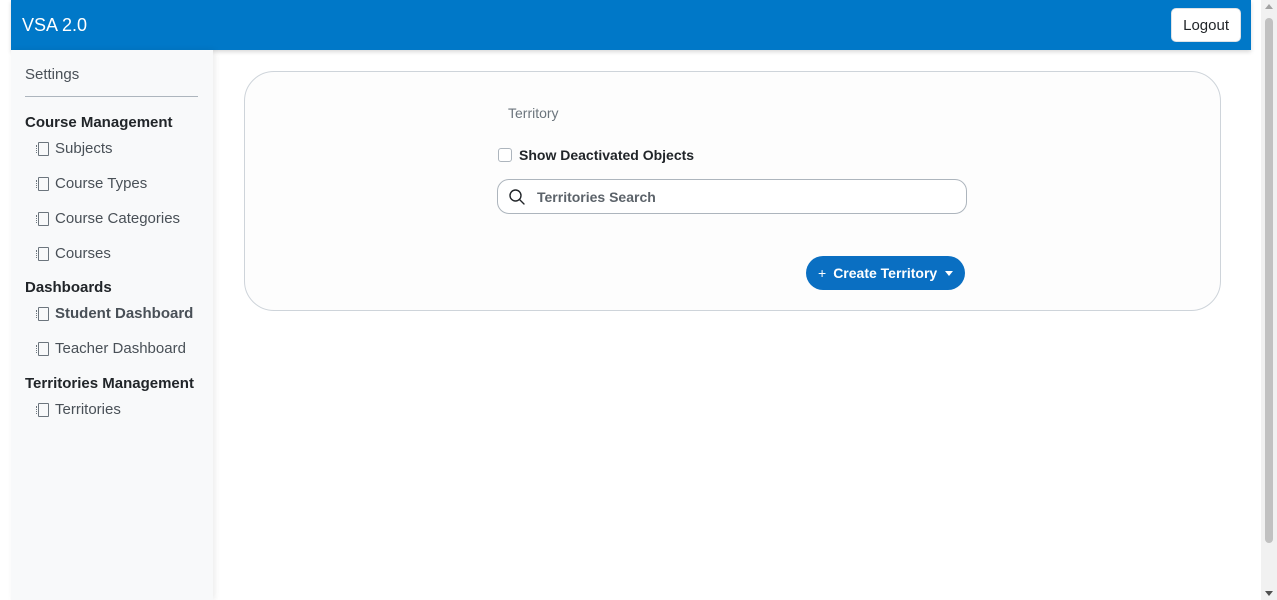 Image resolution: width=1277 pixels, height=600 pixels. I want to click on sidebar-heading-course-management: Course Management, so click(99, 122).